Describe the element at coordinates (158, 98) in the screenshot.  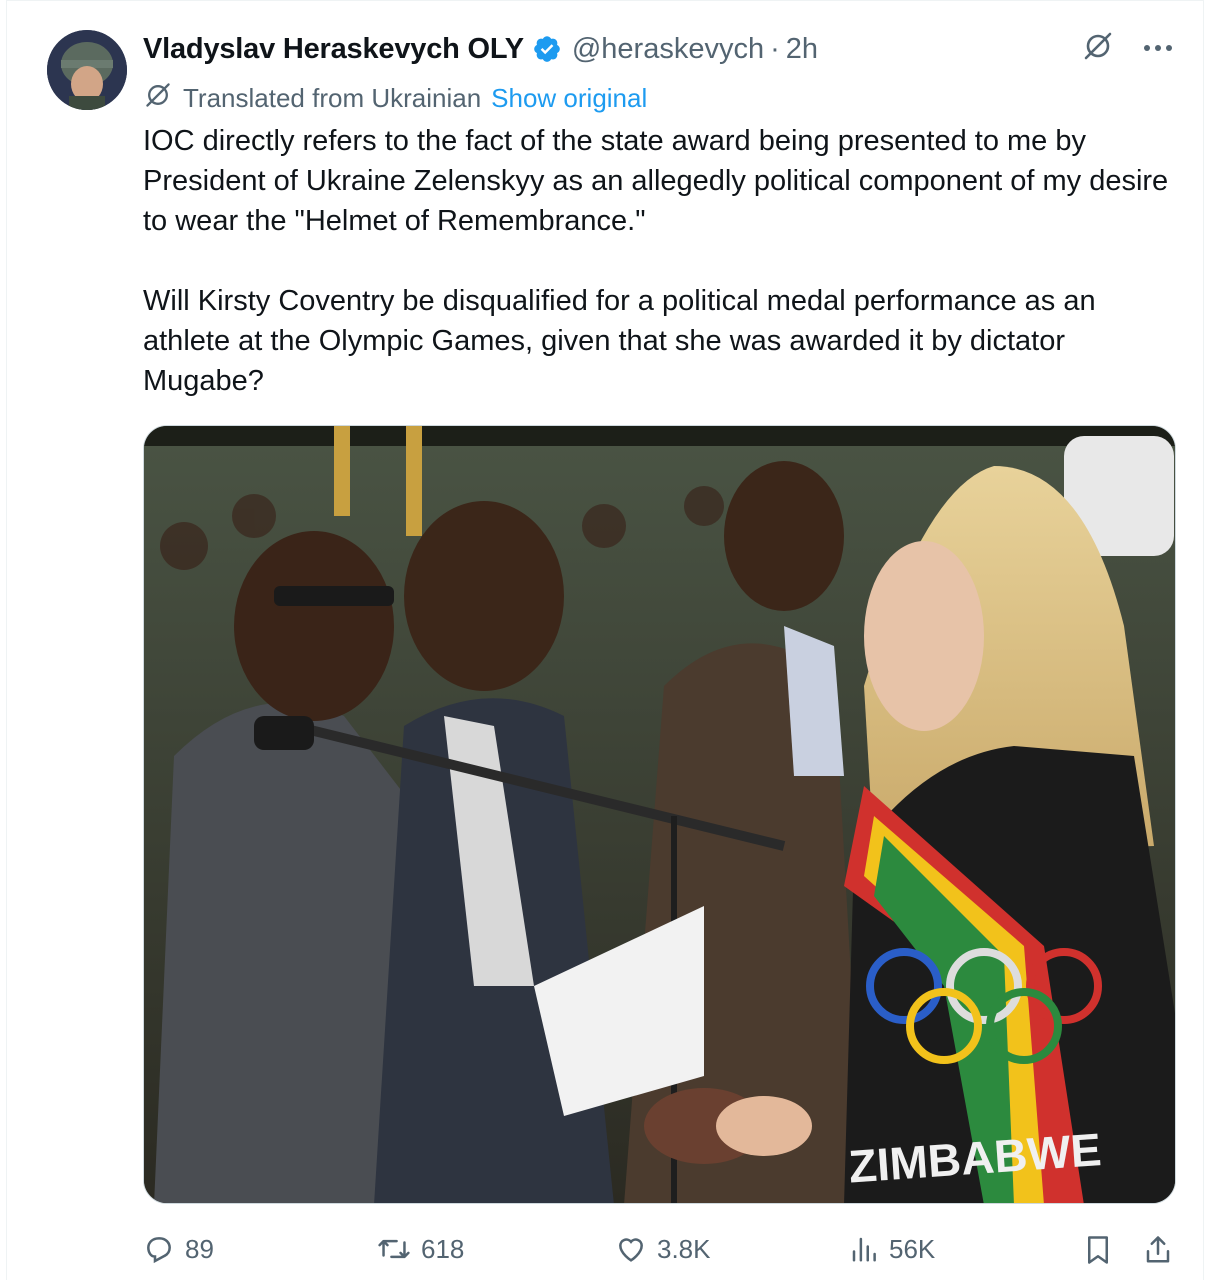
I see `translate-icon` at that location.